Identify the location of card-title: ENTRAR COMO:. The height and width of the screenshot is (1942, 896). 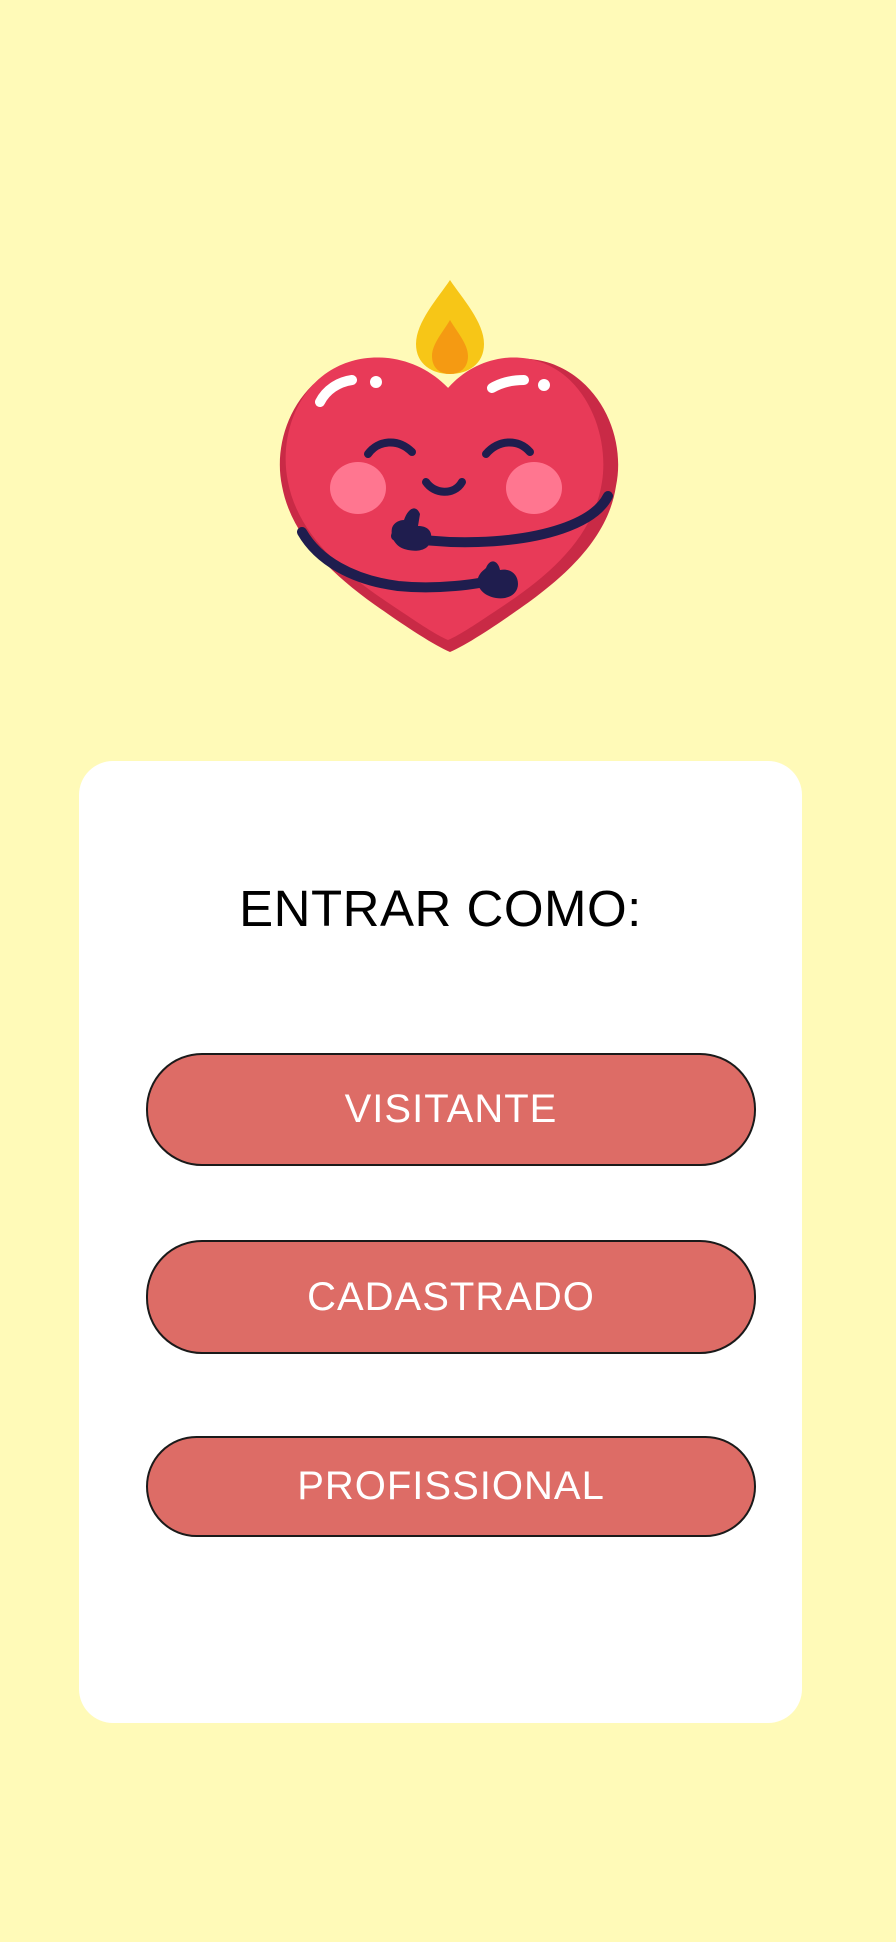
(440, 908).